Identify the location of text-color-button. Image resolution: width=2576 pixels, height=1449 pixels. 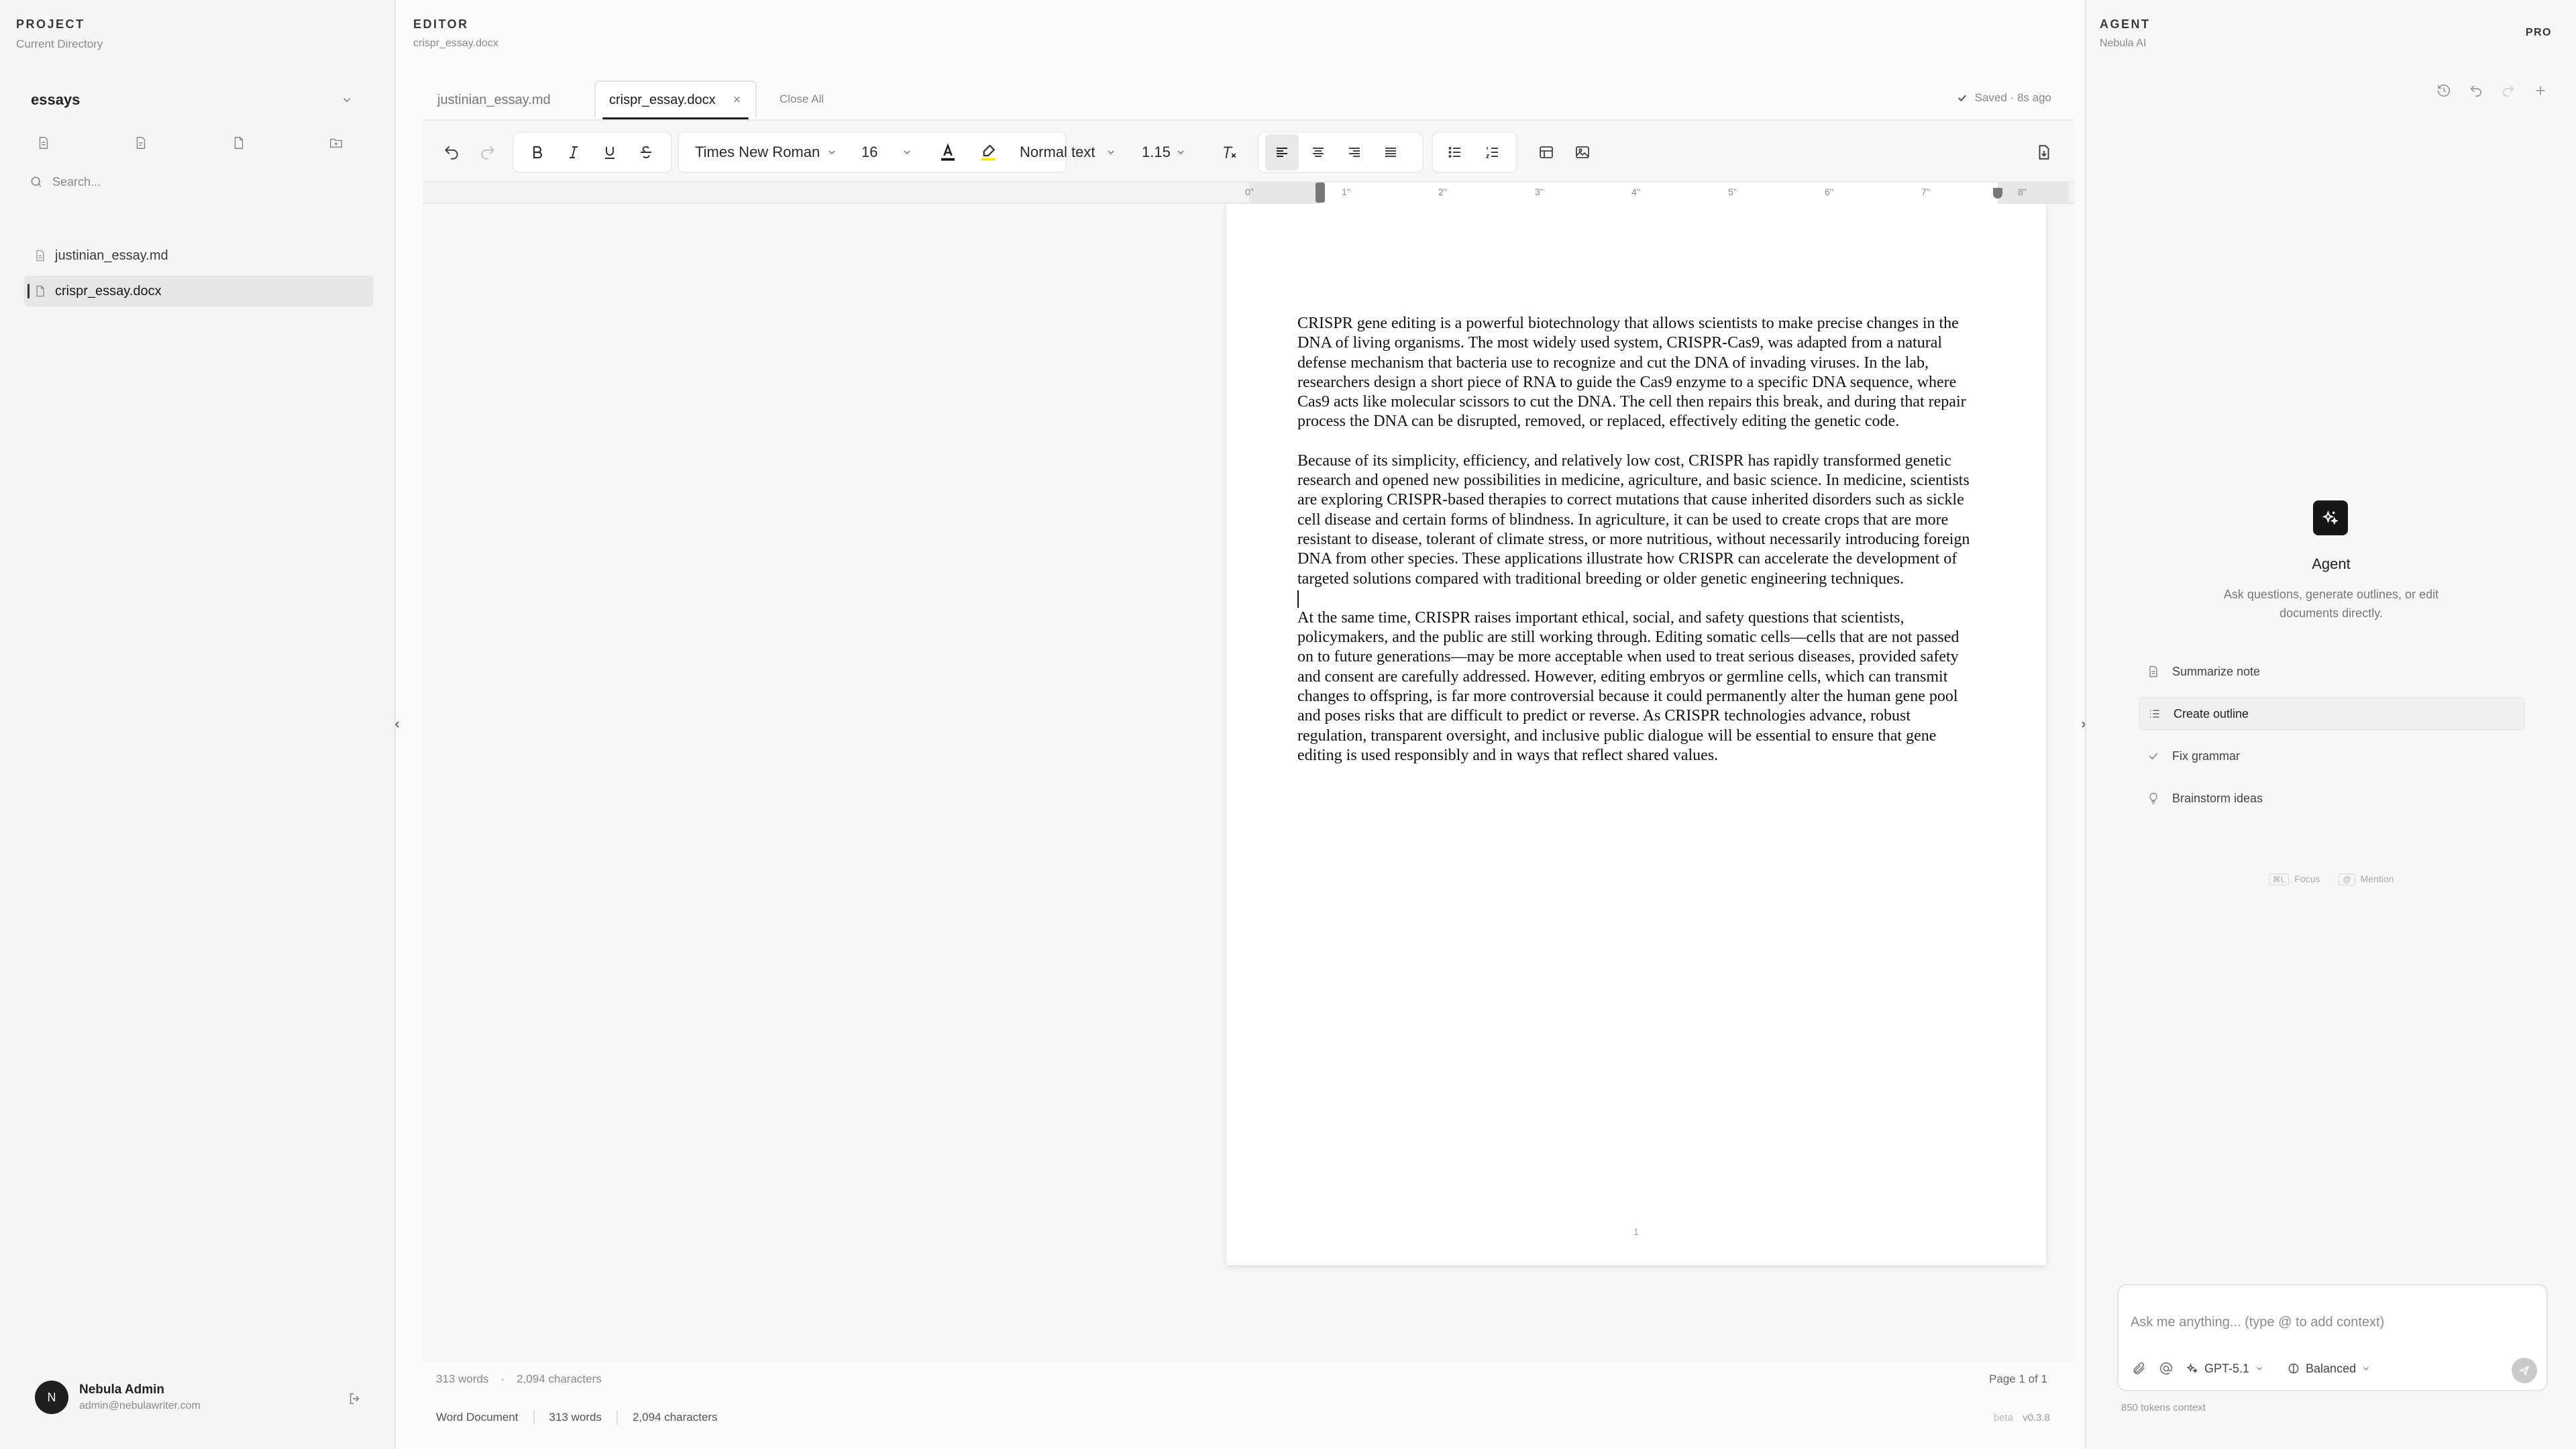
(948, 152).